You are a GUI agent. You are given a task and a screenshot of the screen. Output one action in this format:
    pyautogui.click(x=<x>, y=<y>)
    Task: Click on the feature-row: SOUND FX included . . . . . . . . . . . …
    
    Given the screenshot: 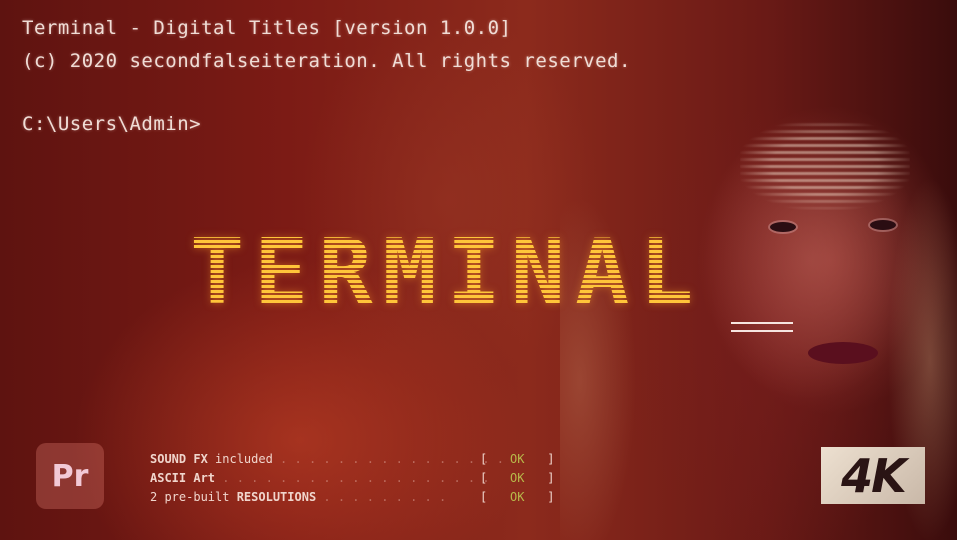 What is the action you would take?
    pyautogui.click(x=352, y=458)
    